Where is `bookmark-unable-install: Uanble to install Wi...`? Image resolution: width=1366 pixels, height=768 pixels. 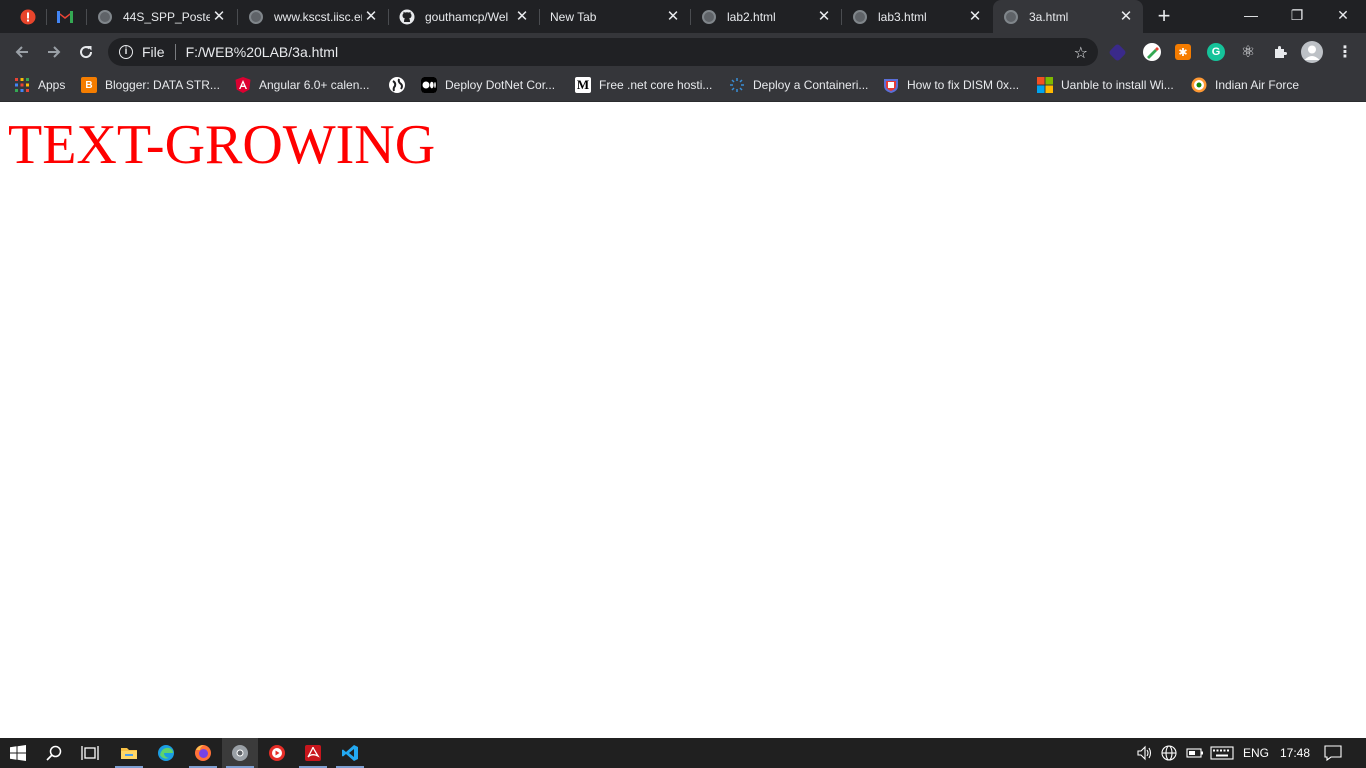 bookmark-unable-install: Uanble to install Wi... is located at coordinates (1105, 85).